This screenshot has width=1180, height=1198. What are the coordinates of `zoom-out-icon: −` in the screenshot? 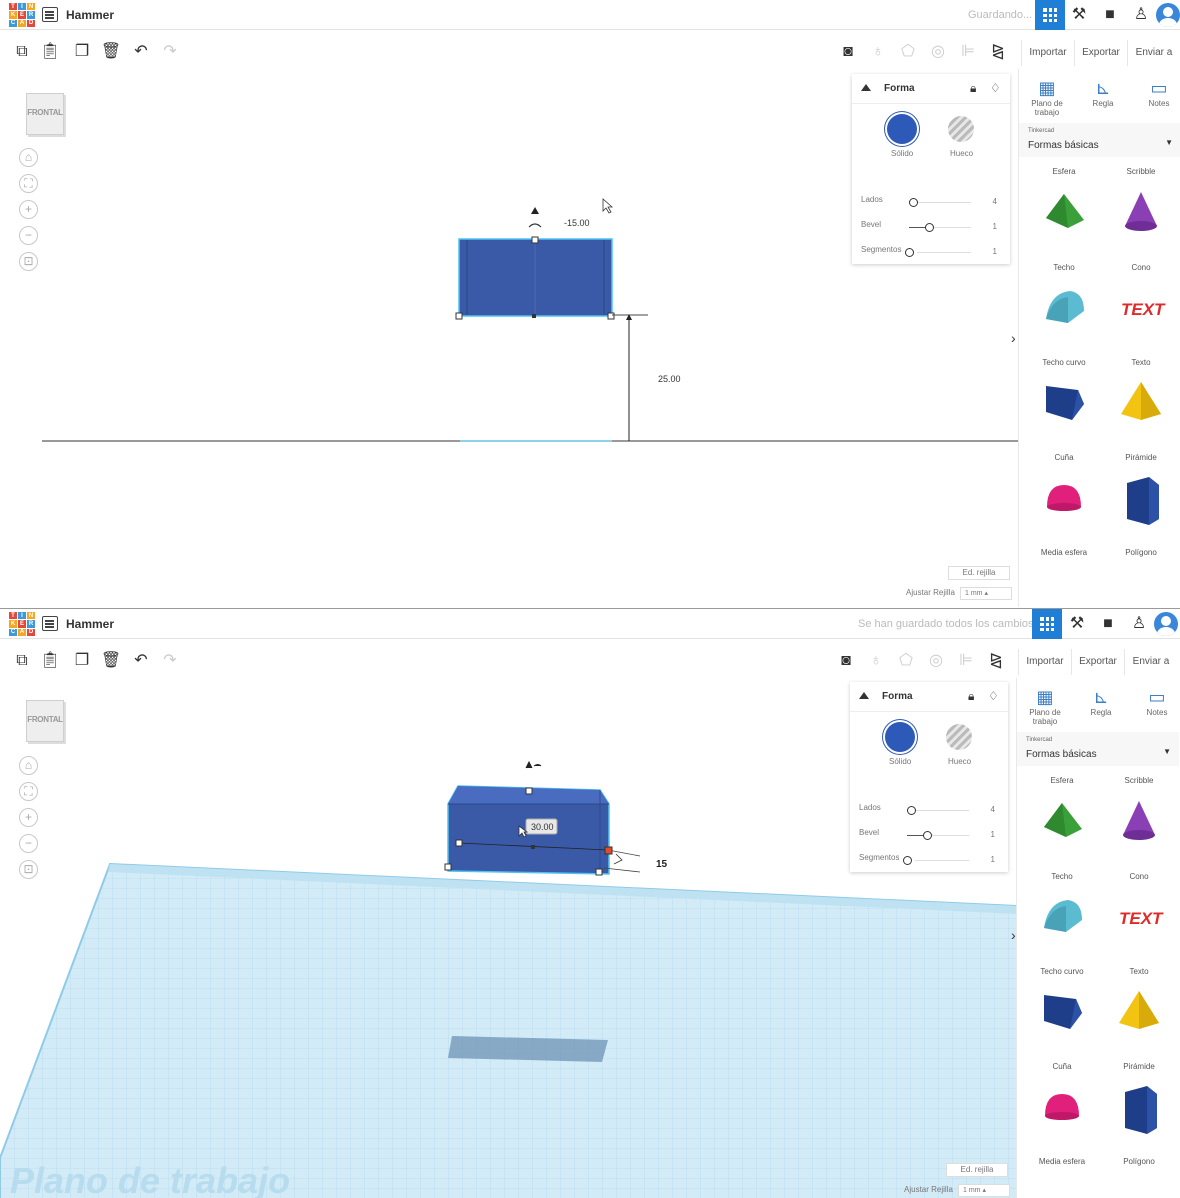 It's located at (28, 843).